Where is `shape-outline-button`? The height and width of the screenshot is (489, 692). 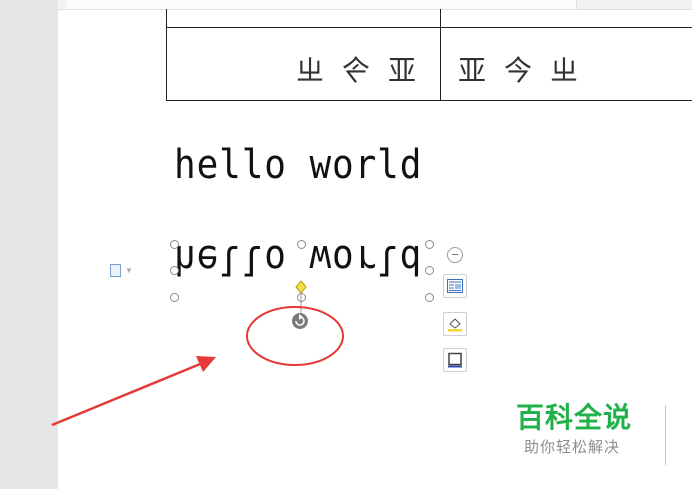
shape-outline-button is located at coordinates (455, 360).